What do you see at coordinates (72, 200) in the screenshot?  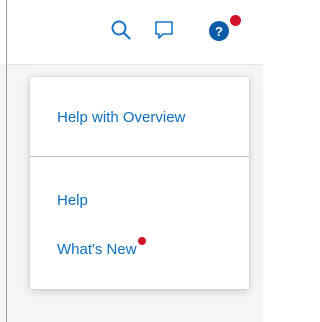 I see `menu-item-label: Help` at bounding box center [72, 200].